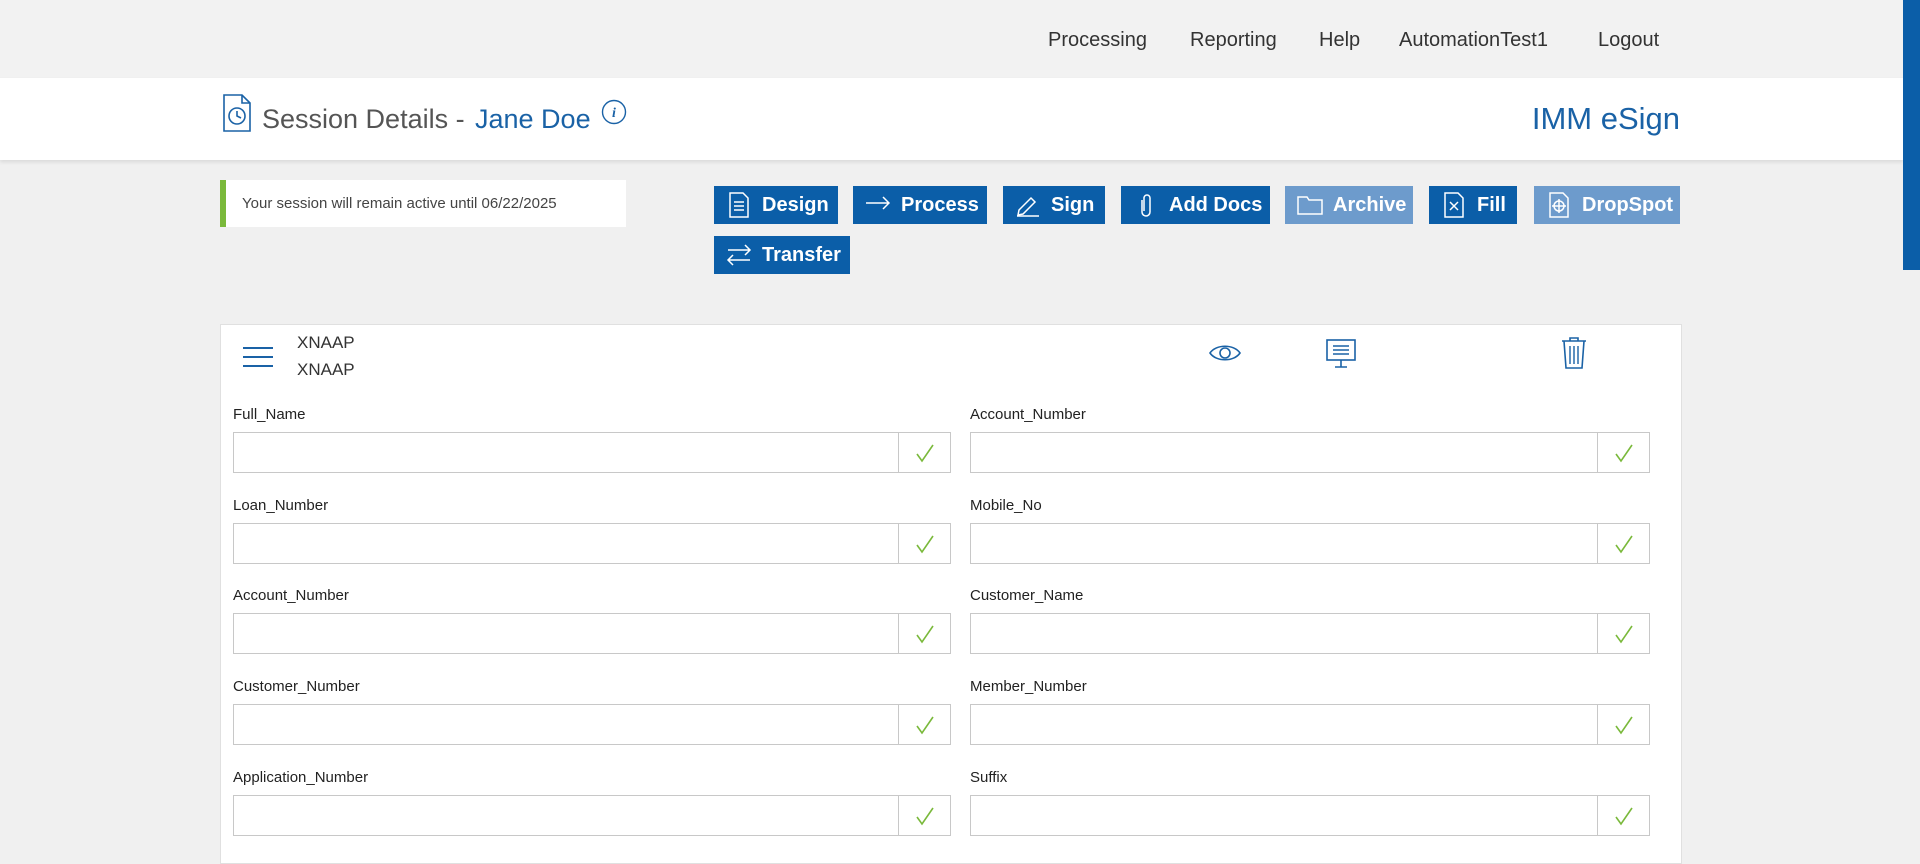  Describe the element at coordinates (1284, 543) in the screenshot. I see `mobile-no-input` at that location.